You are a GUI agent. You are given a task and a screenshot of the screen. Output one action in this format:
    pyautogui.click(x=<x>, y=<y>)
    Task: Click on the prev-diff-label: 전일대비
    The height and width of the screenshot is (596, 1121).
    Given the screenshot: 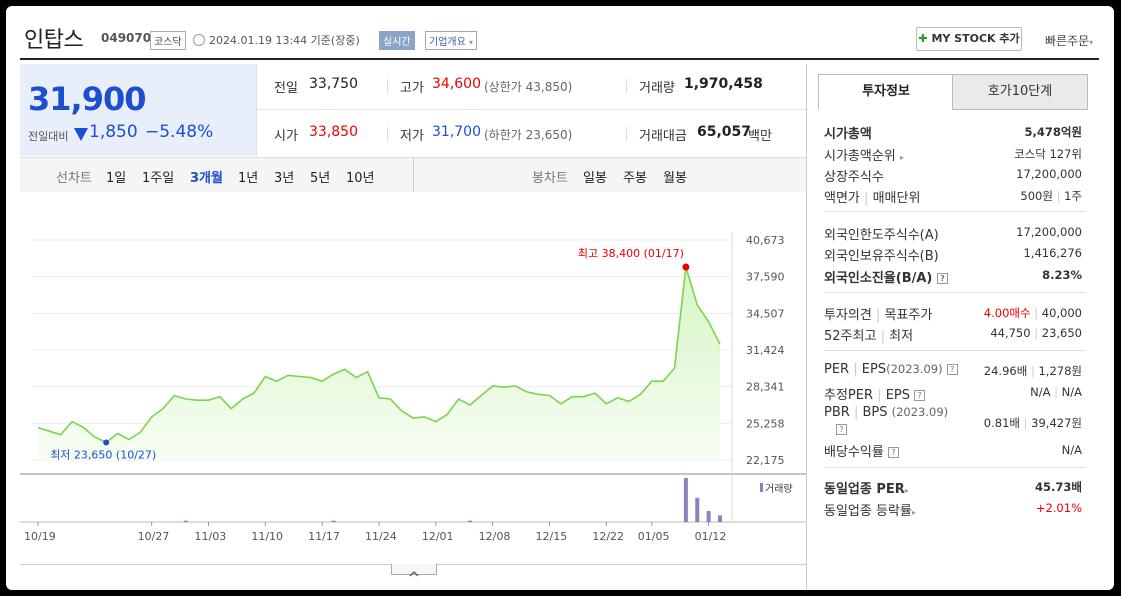 What is the action you would take?
    pyautogui.click(x=48, y=136)
    